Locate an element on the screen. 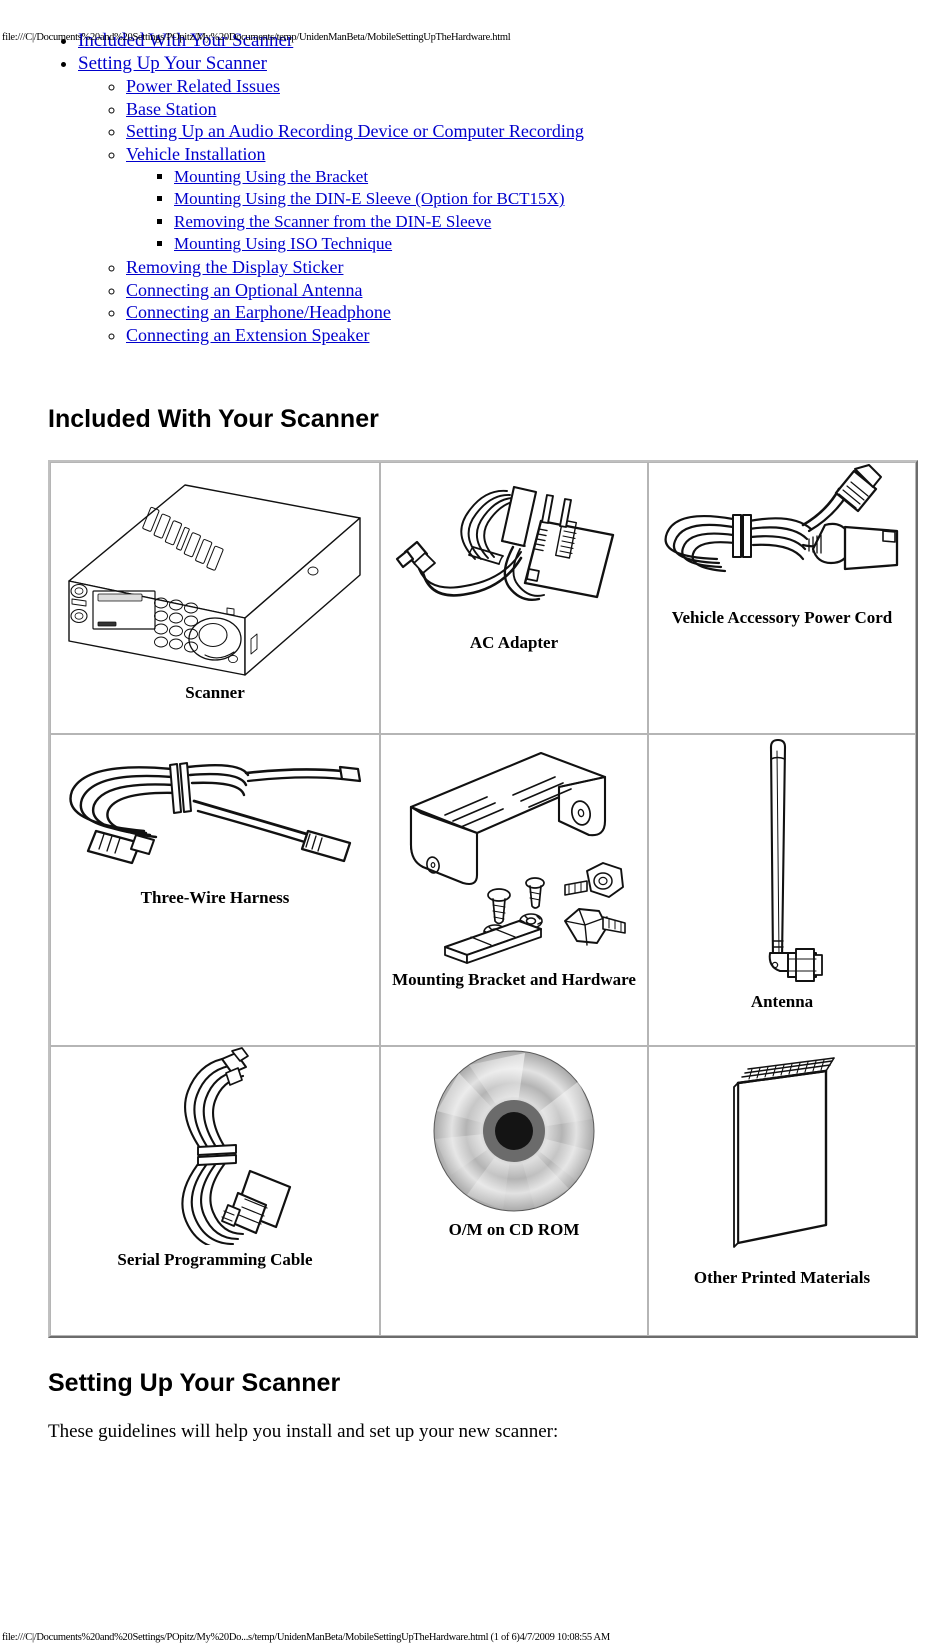 The width and height of the screenshot is (951, 1652). toc-link-connecting-extension-speaker: Connecting an Extension Speaker is located at coordinates (247, 335).